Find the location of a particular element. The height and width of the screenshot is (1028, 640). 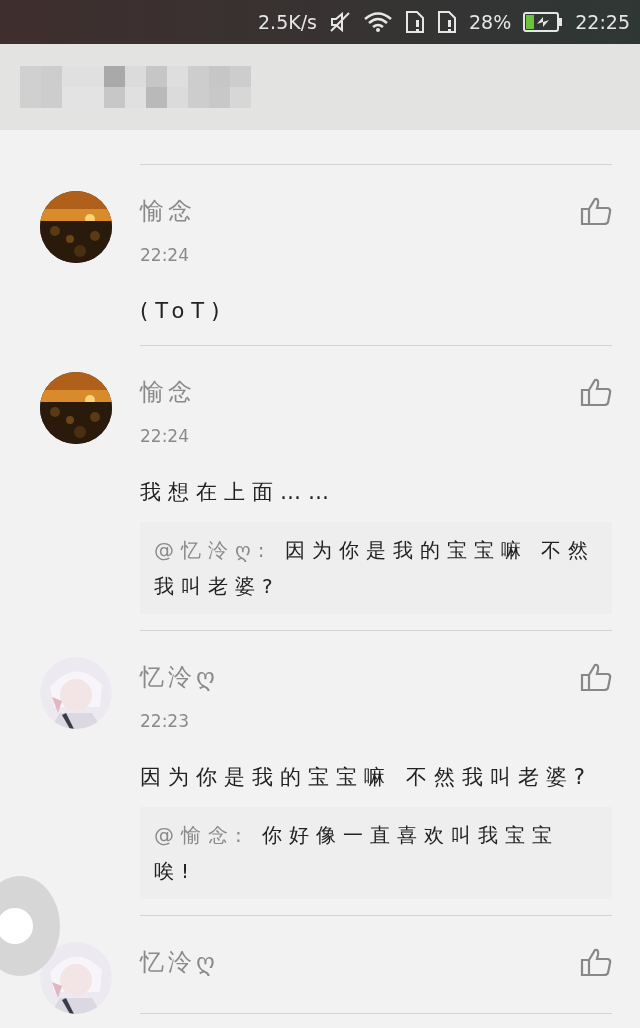

battery-percent: 28% is located at coordinates (490, 22).